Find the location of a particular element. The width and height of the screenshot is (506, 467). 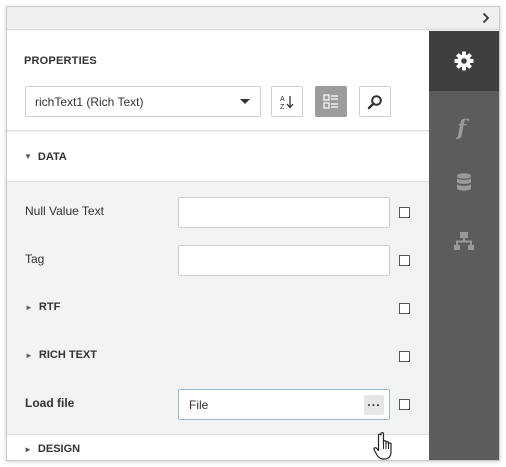

field-null-value-text: Null Value Text is located at coordinates (218, 212).